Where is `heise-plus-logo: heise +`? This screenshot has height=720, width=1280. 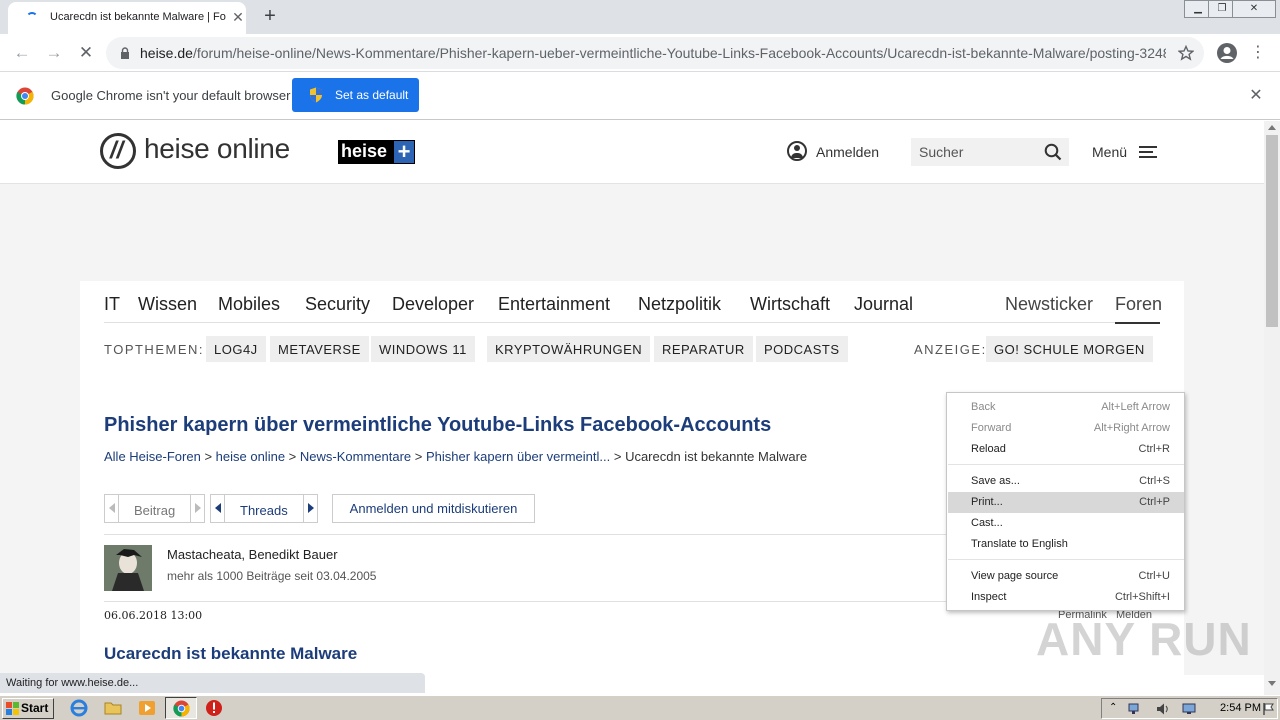 heise-plus-logo: heise + is located at coordinates (376, 152).